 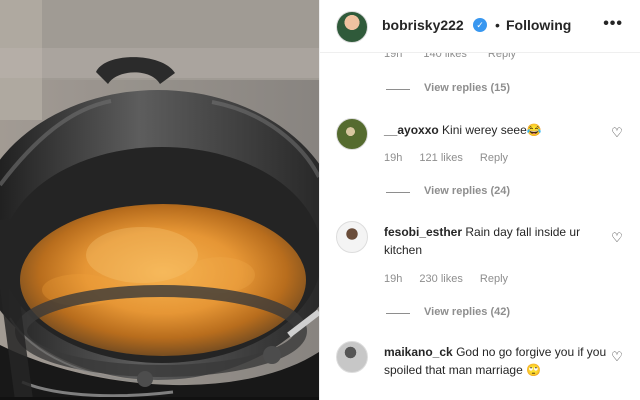 I want to click on more-options-icon: •••, so click(x=613, y=24).